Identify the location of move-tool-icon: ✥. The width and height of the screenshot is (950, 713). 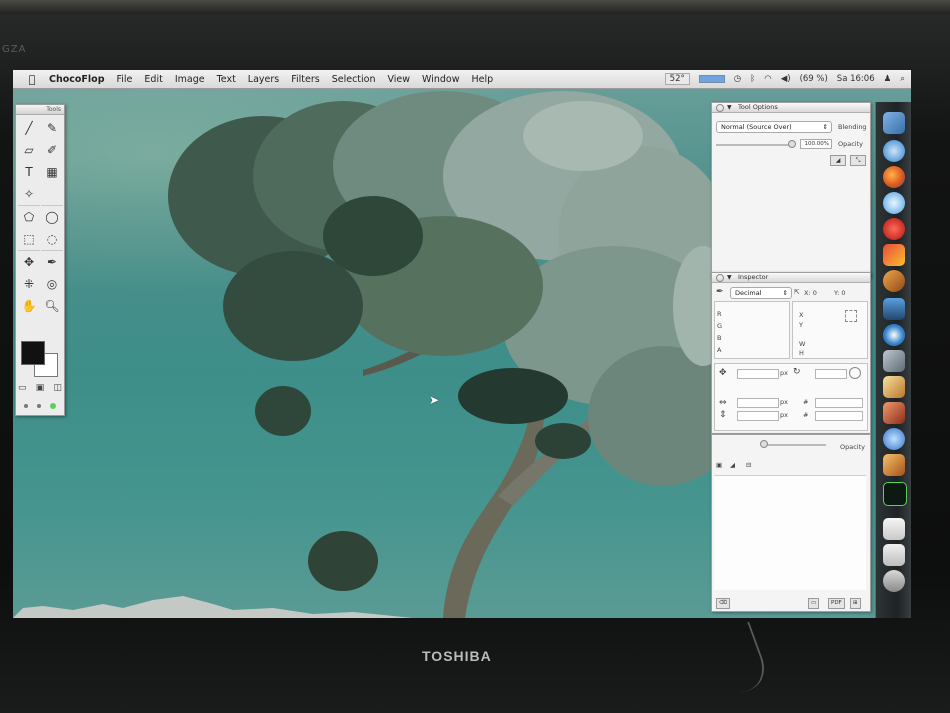
(29, 261).